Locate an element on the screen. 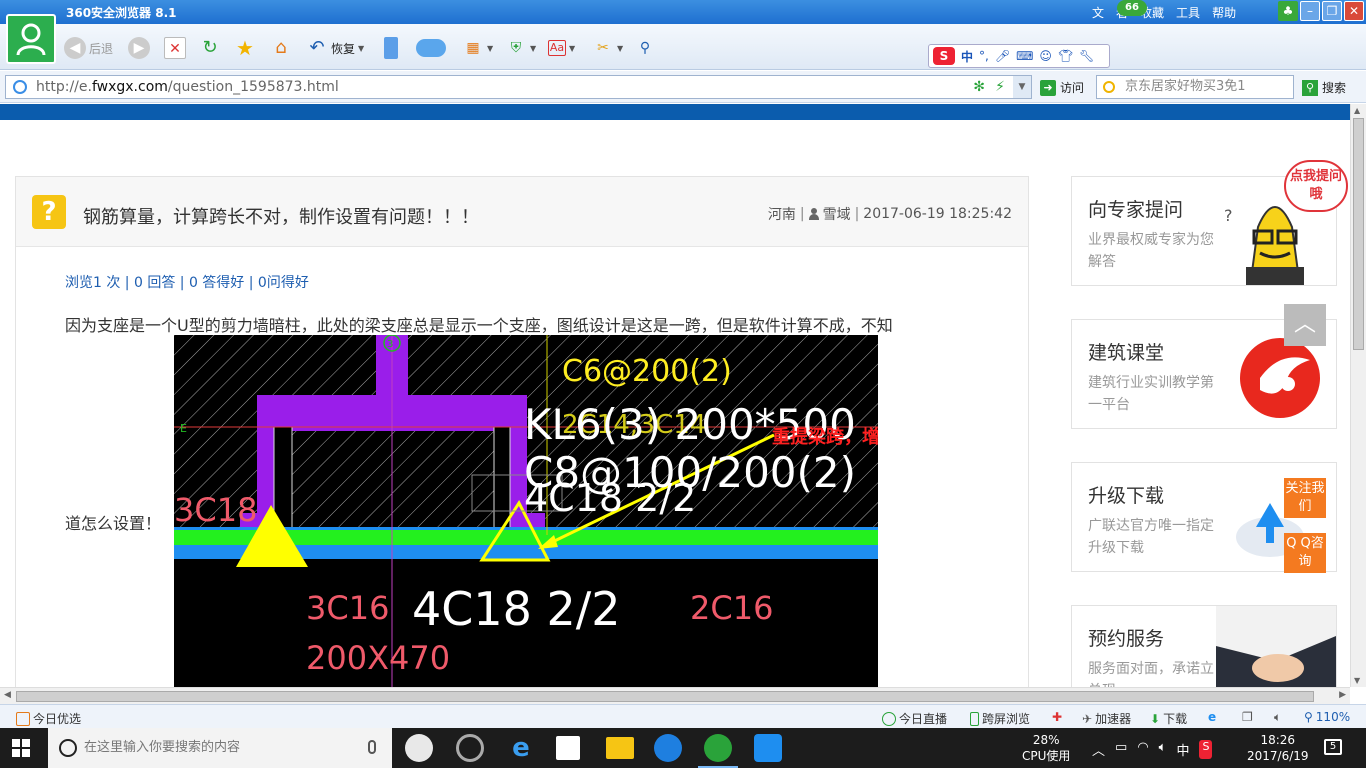  close-button: ✕ is located at coordinates (1354, 11).